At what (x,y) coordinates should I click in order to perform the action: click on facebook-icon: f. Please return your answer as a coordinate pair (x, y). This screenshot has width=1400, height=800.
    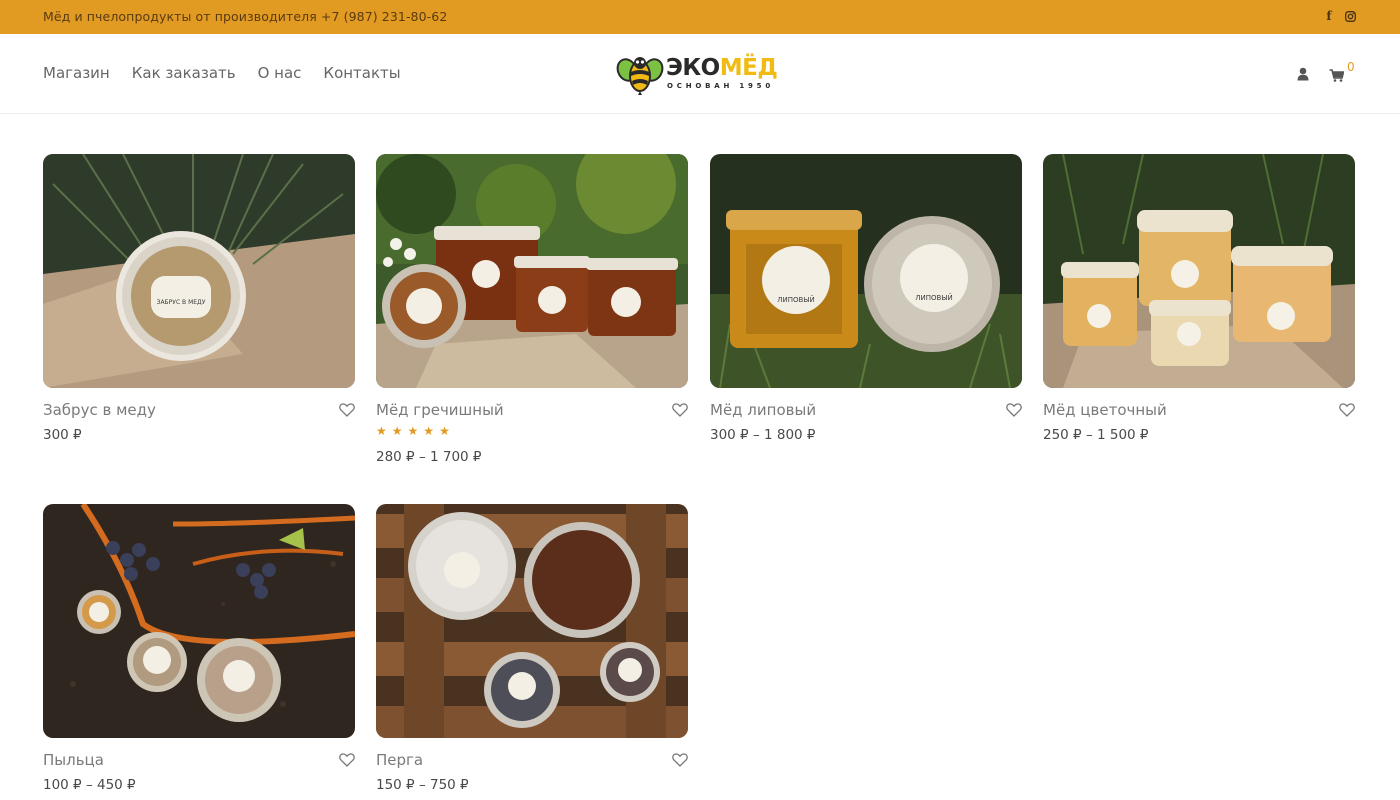
    Looking at the image, I should click on (1329, 16).